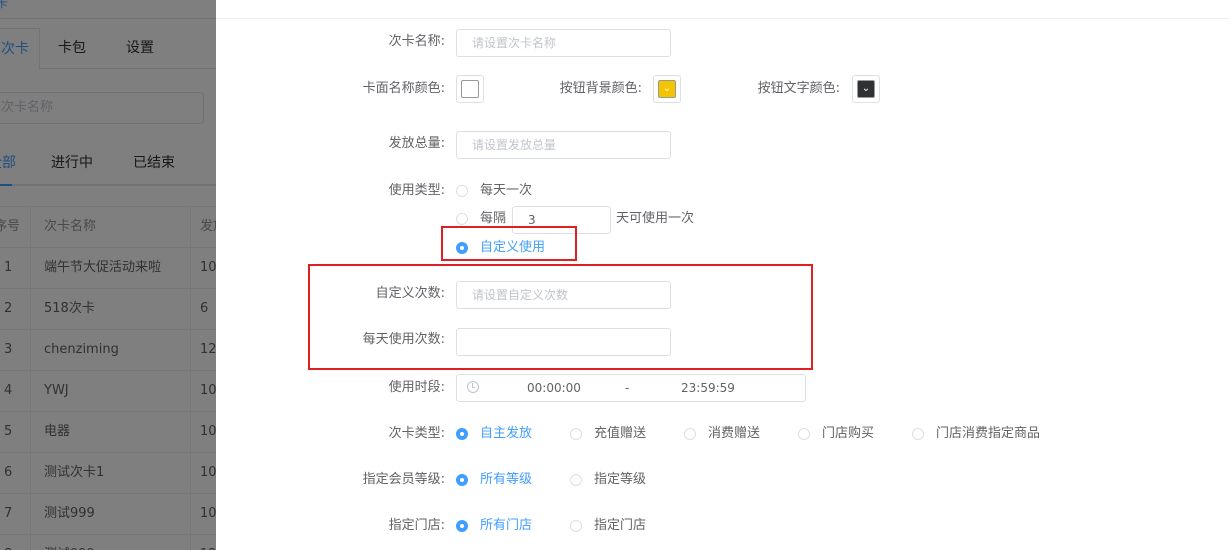  What do you see at coordinates (416, 433) in the screenshot?
I see `card-type-label: 次卡类型:` at bounding box center [416, 433].